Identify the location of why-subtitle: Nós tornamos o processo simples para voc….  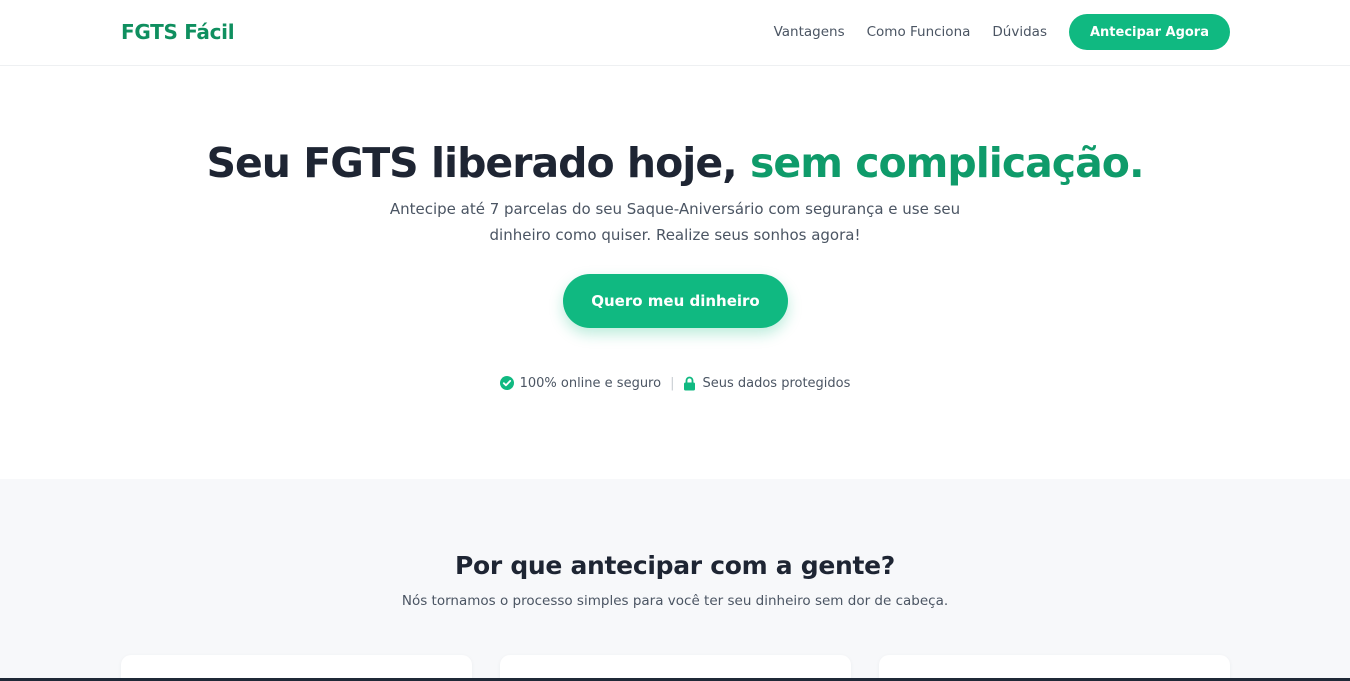
(675, 601).